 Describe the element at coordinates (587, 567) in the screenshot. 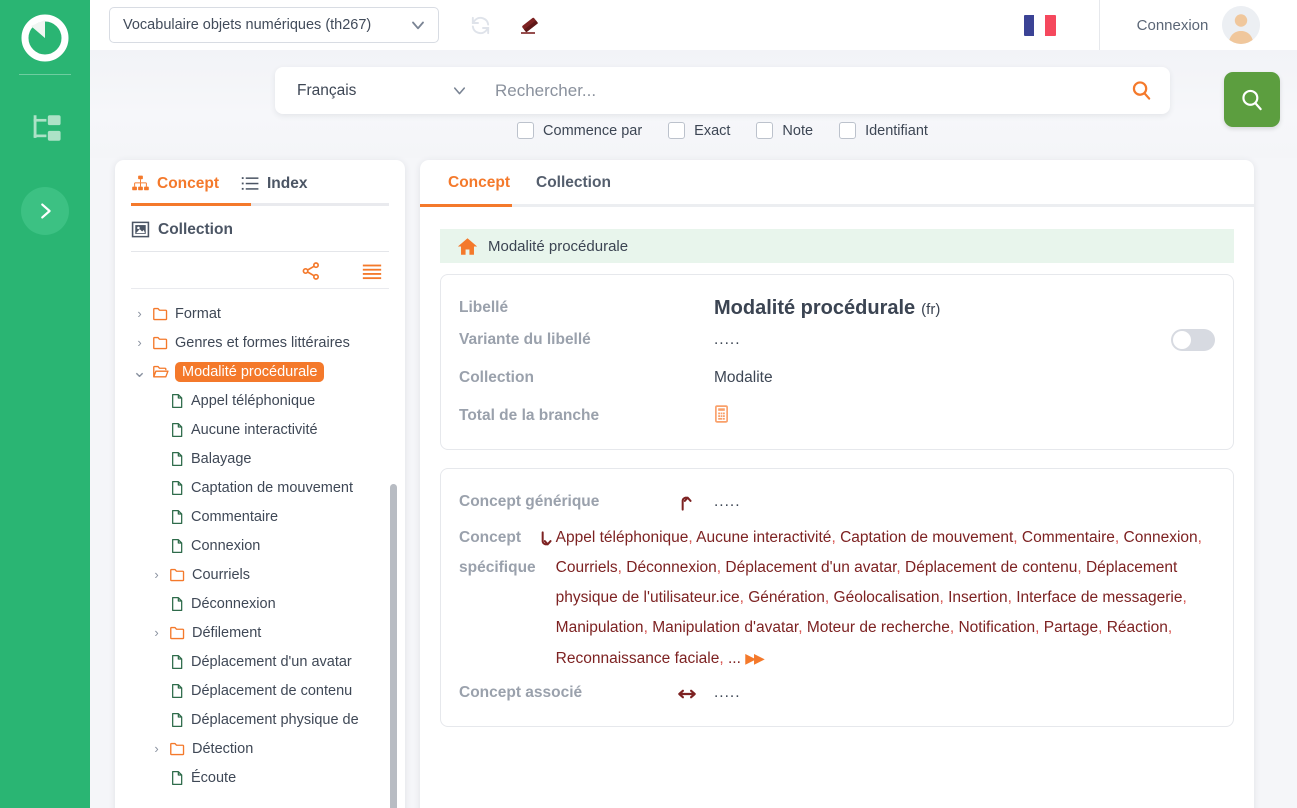

I see `narrower-concept-link: Courriels` at that location.